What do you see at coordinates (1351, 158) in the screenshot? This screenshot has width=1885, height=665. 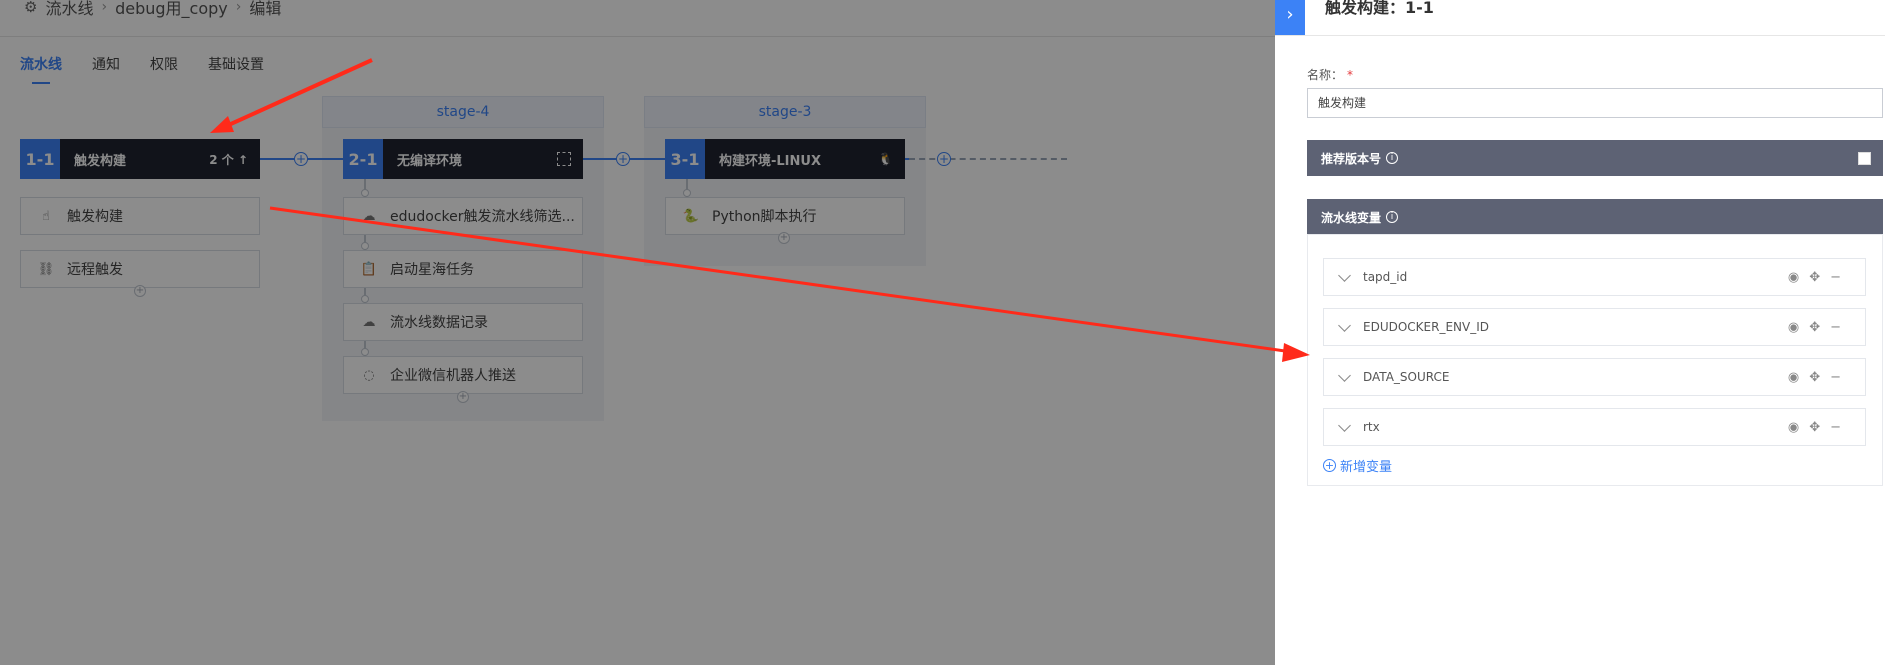 I see `section-title: 推荐版本号` at bounding box center [1351, 158].